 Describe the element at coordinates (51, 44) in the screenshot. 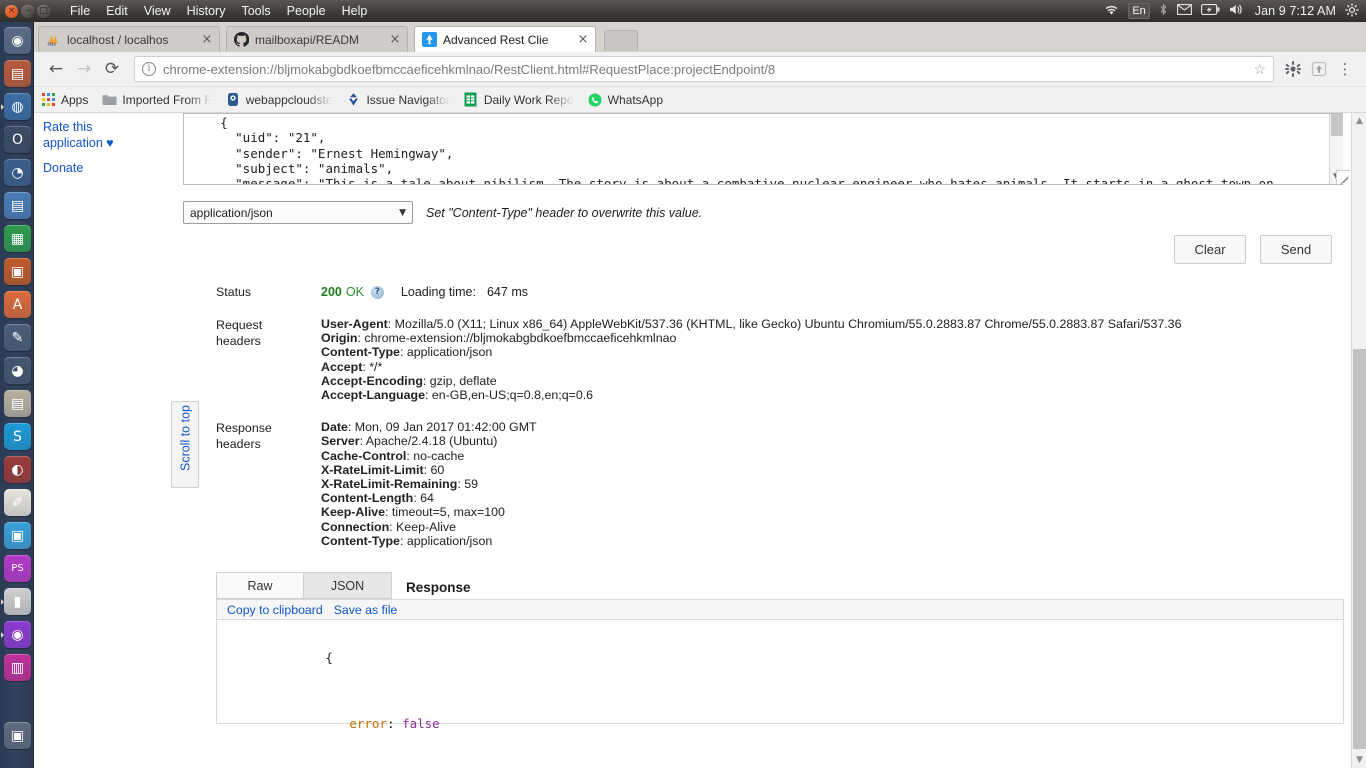

I see `svg-text: PMA` at that location.